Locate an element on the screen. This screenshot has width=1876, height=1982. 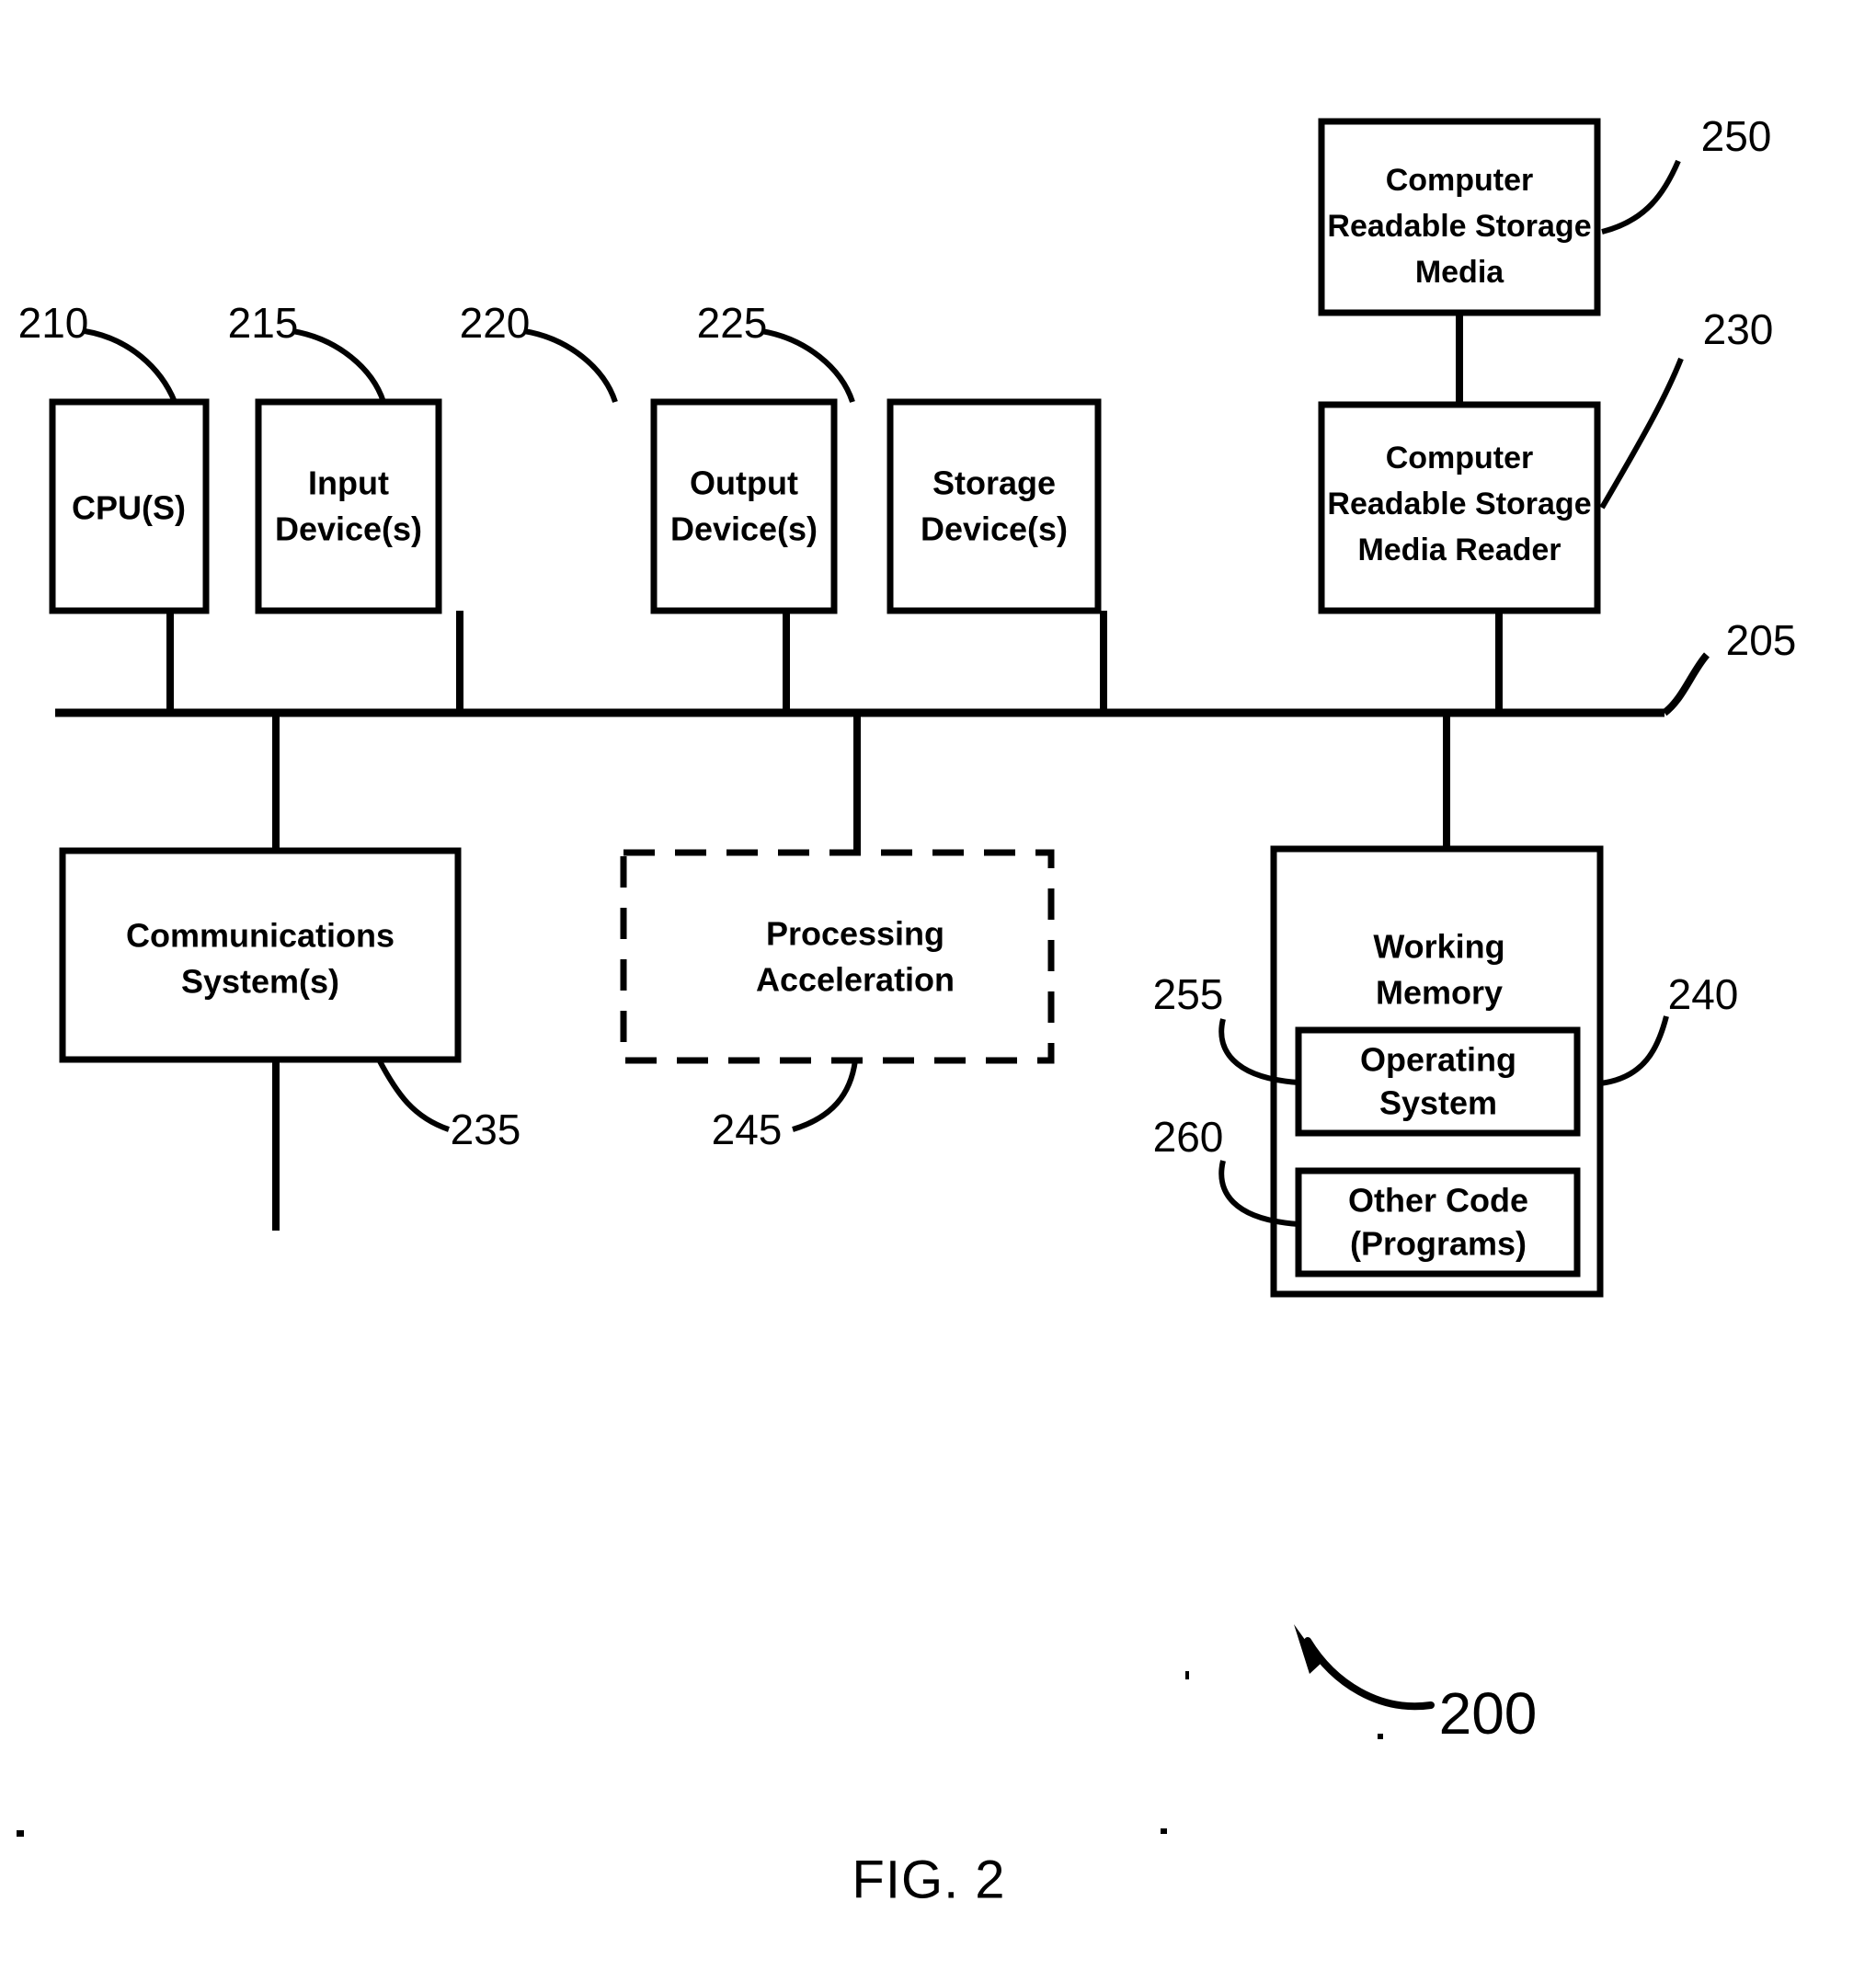
ref-number-215: 215 is located at coordinates (263, 323).